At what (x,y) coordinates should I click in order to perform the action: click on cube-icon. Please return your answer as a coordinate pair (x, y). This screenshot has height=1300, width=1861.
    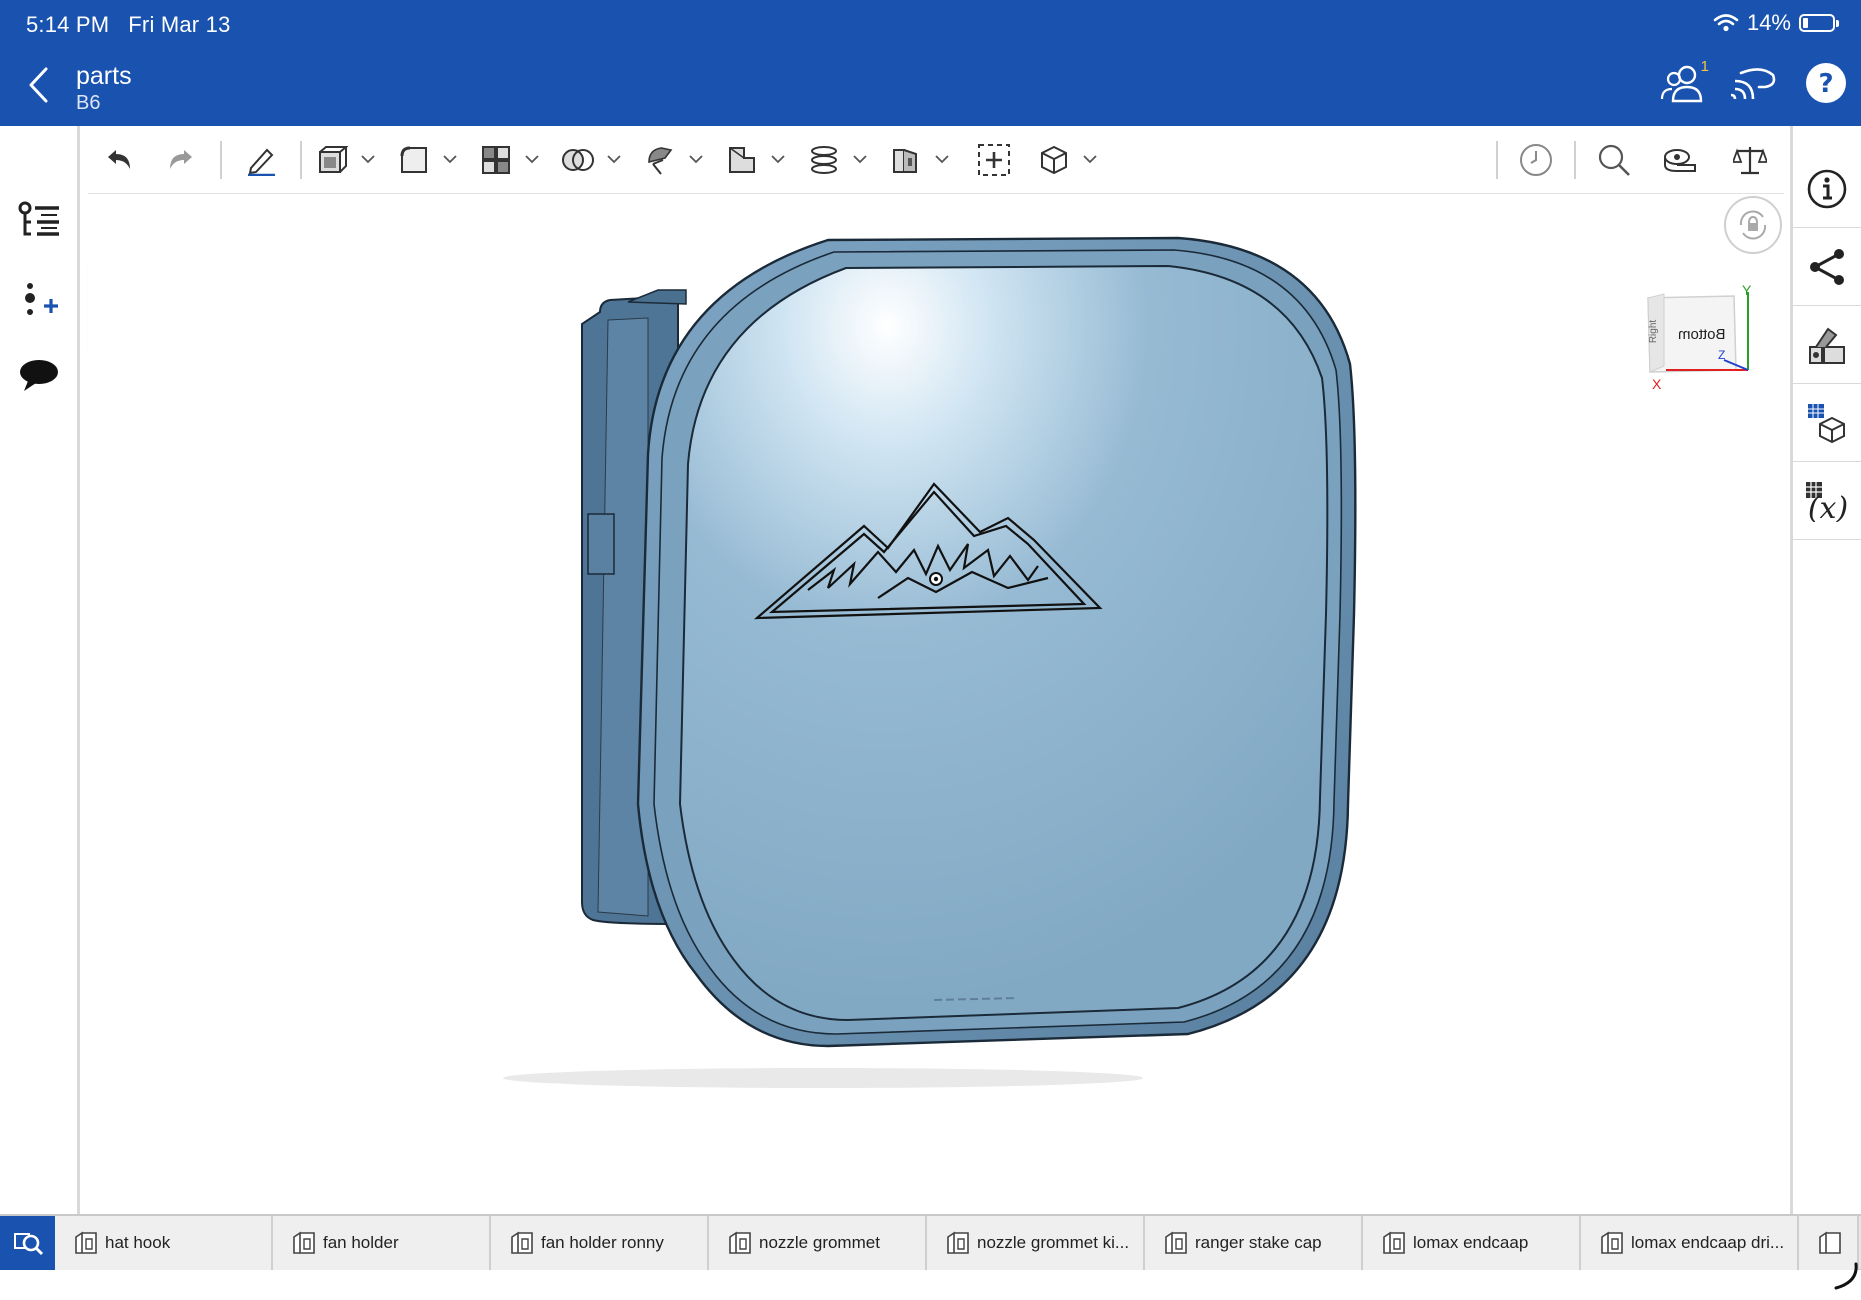
    Looking at the image, I should click on (1054, 159).